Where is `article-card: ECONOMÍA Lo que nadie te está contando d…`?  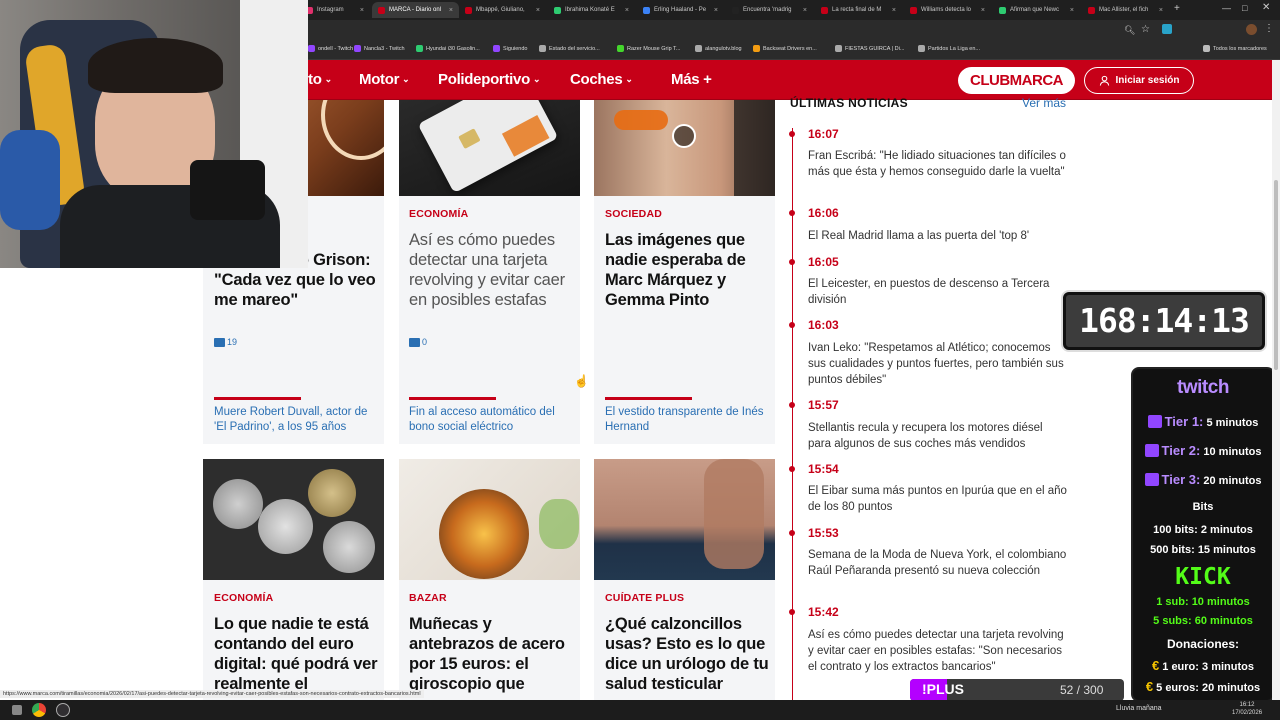 article-card: ECONOMÍA Lo que nadie te está contando d… is located at coordinates (293, 579).